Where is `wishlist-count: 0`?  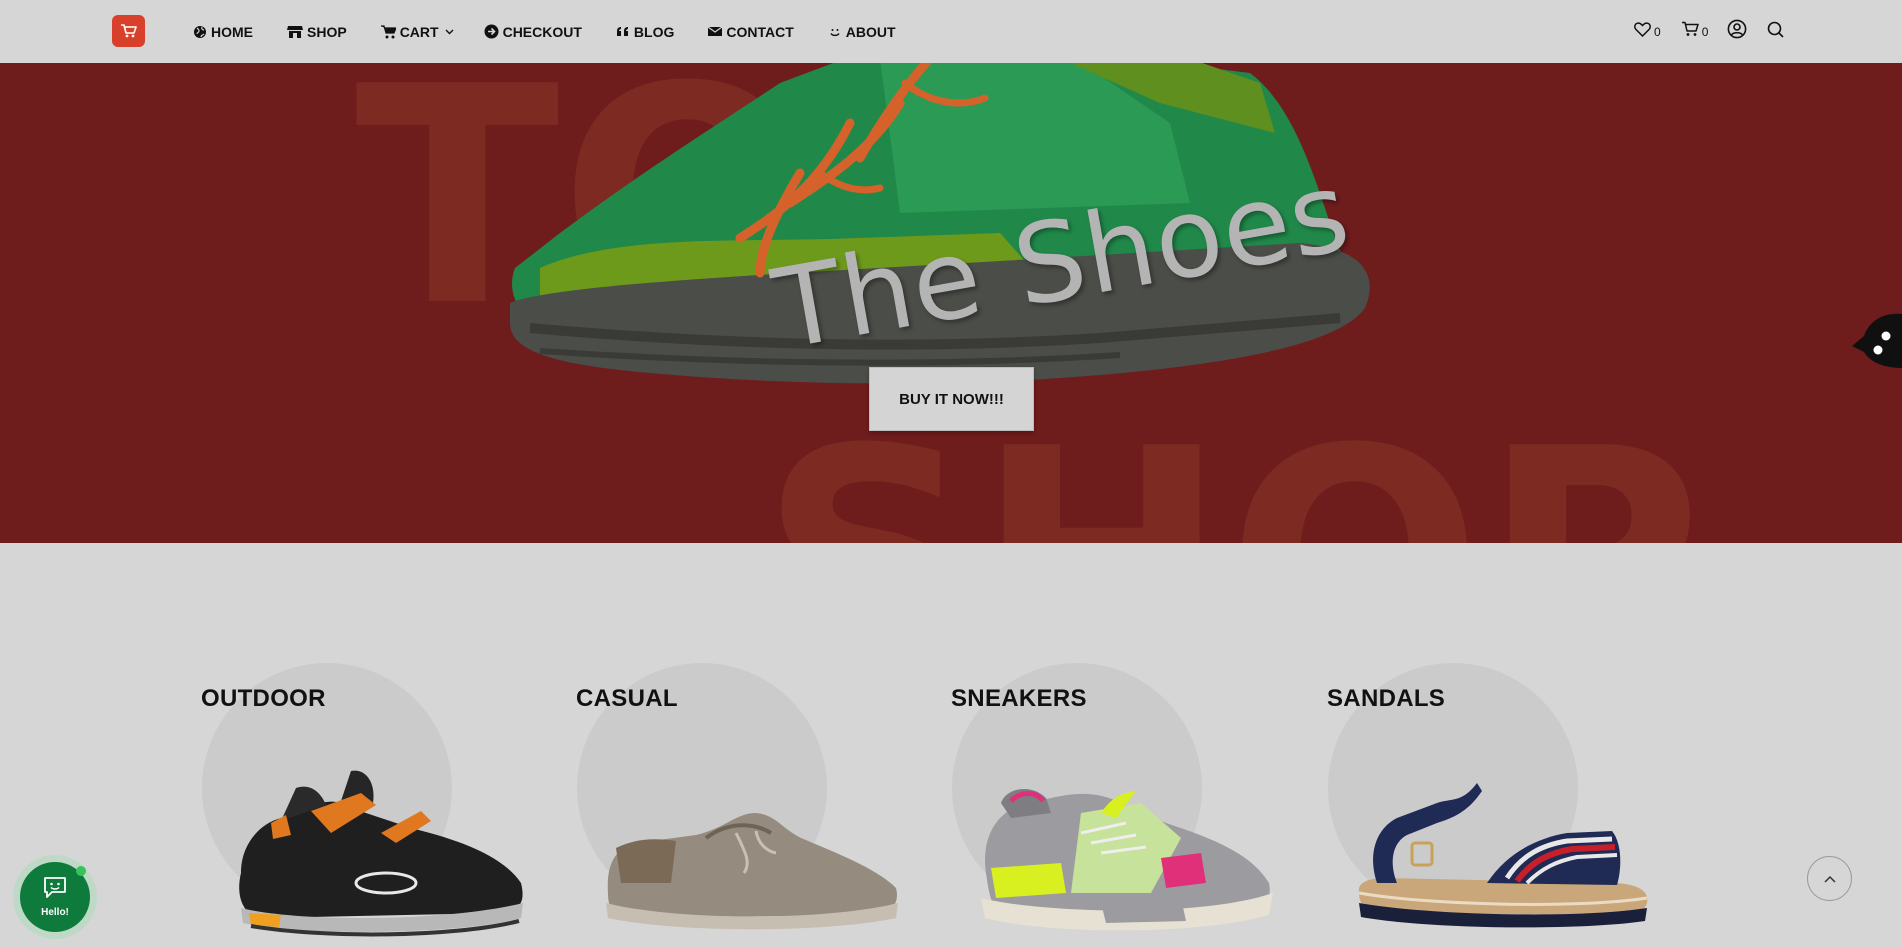 wishlist-count: 0 is located at coordinates (1657, 31).